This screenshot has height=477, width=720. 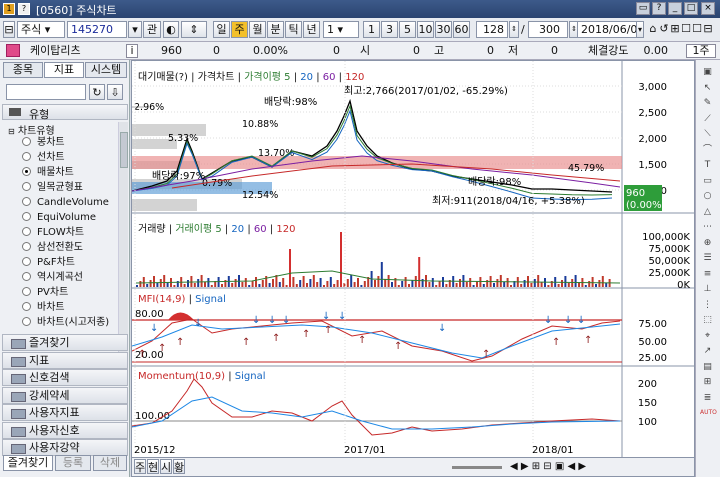 I want to click on drawing-tool-icon: △, so click(x=707, y=212).